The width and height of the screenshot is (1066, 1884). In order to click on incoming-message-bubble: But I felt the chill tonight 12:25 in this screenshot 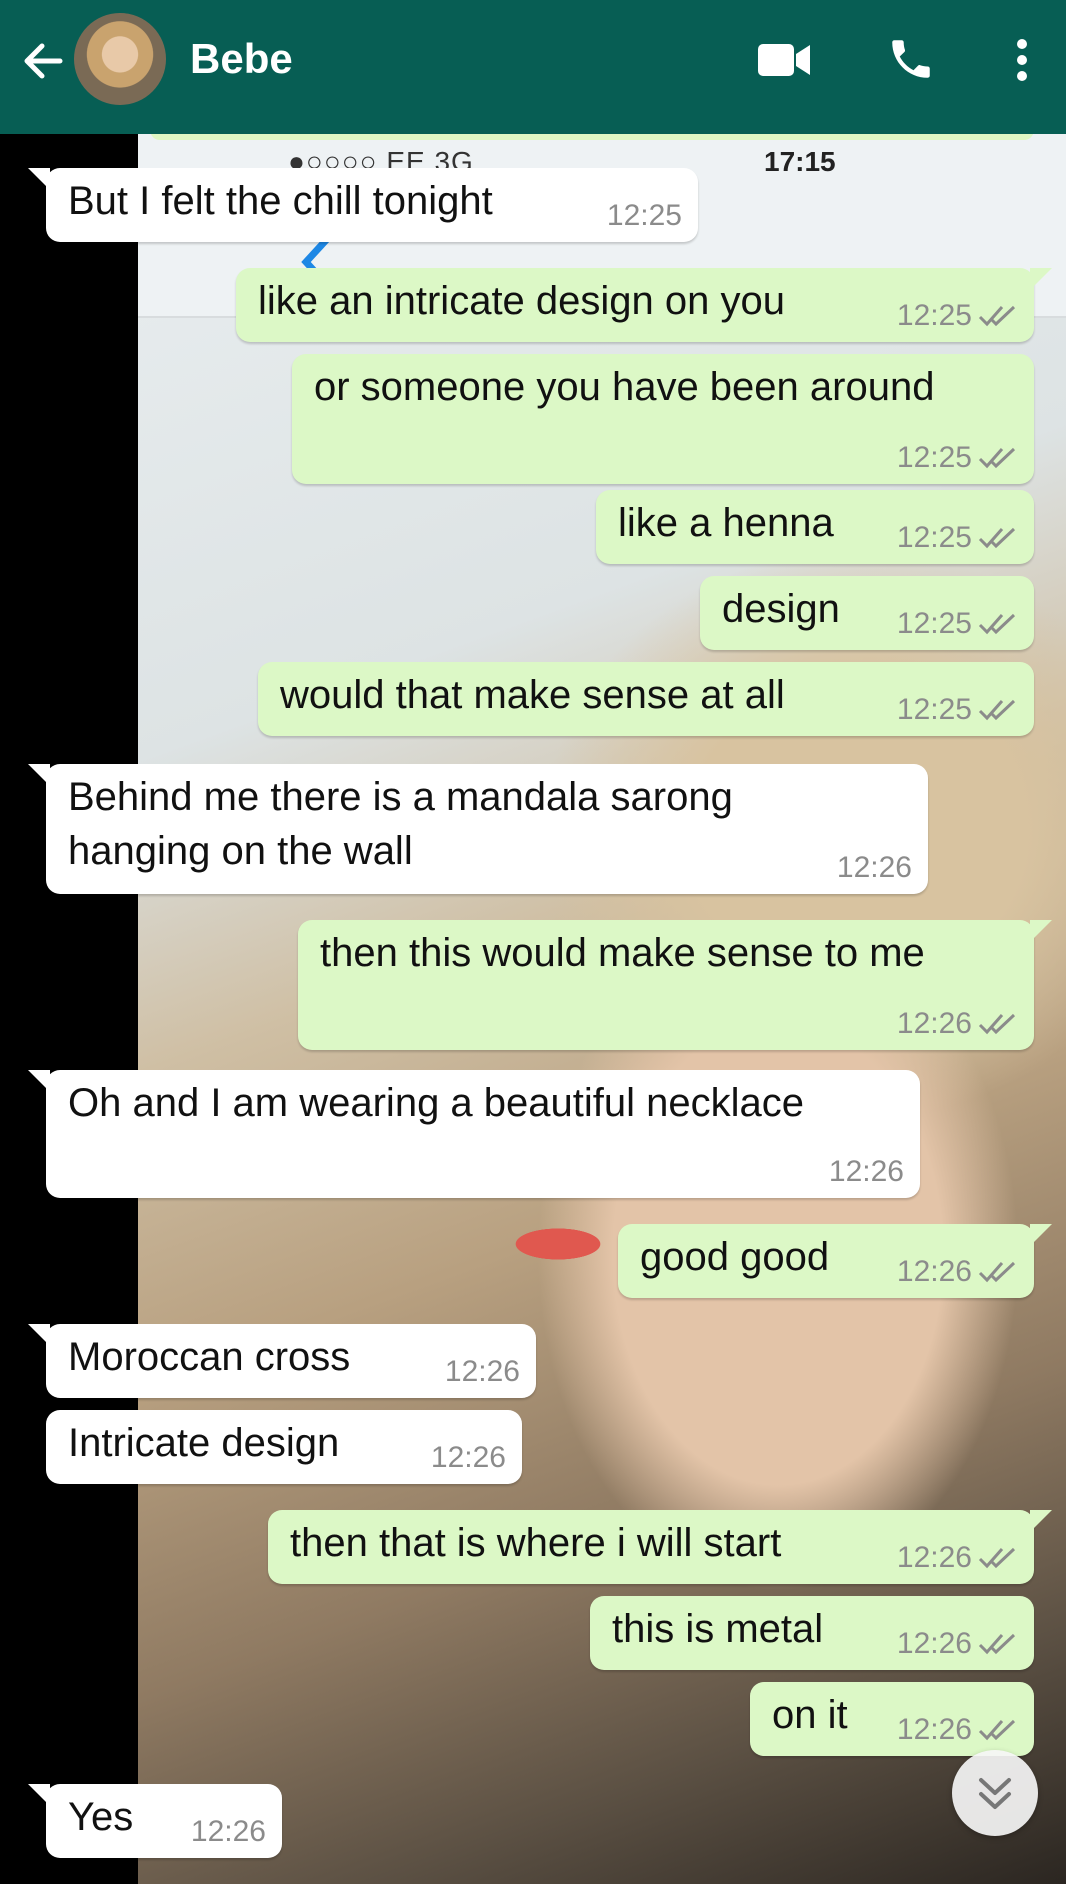, I will do `click(363, 205)`.